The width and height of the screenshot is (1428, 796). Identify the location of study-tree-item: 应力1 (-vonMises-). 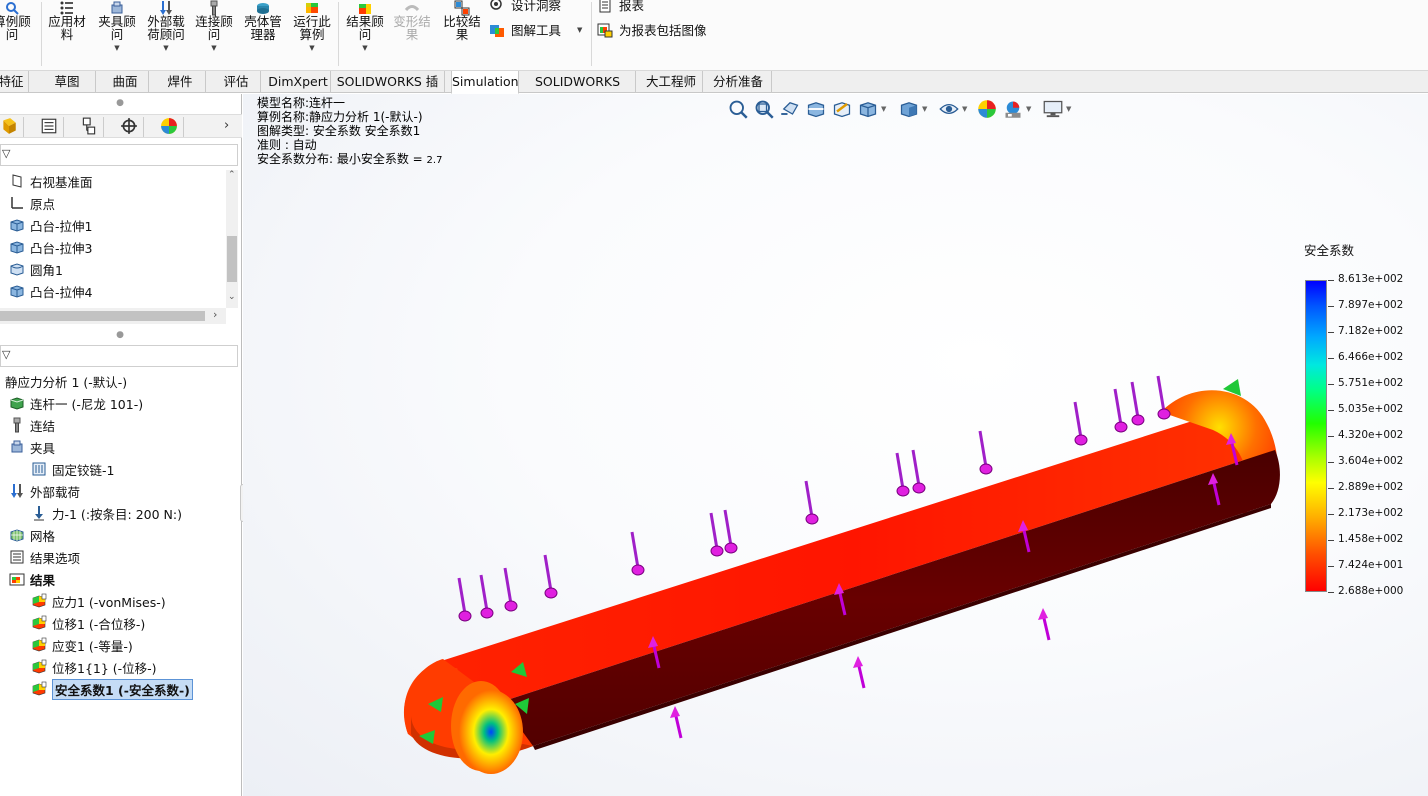
(98, 601).